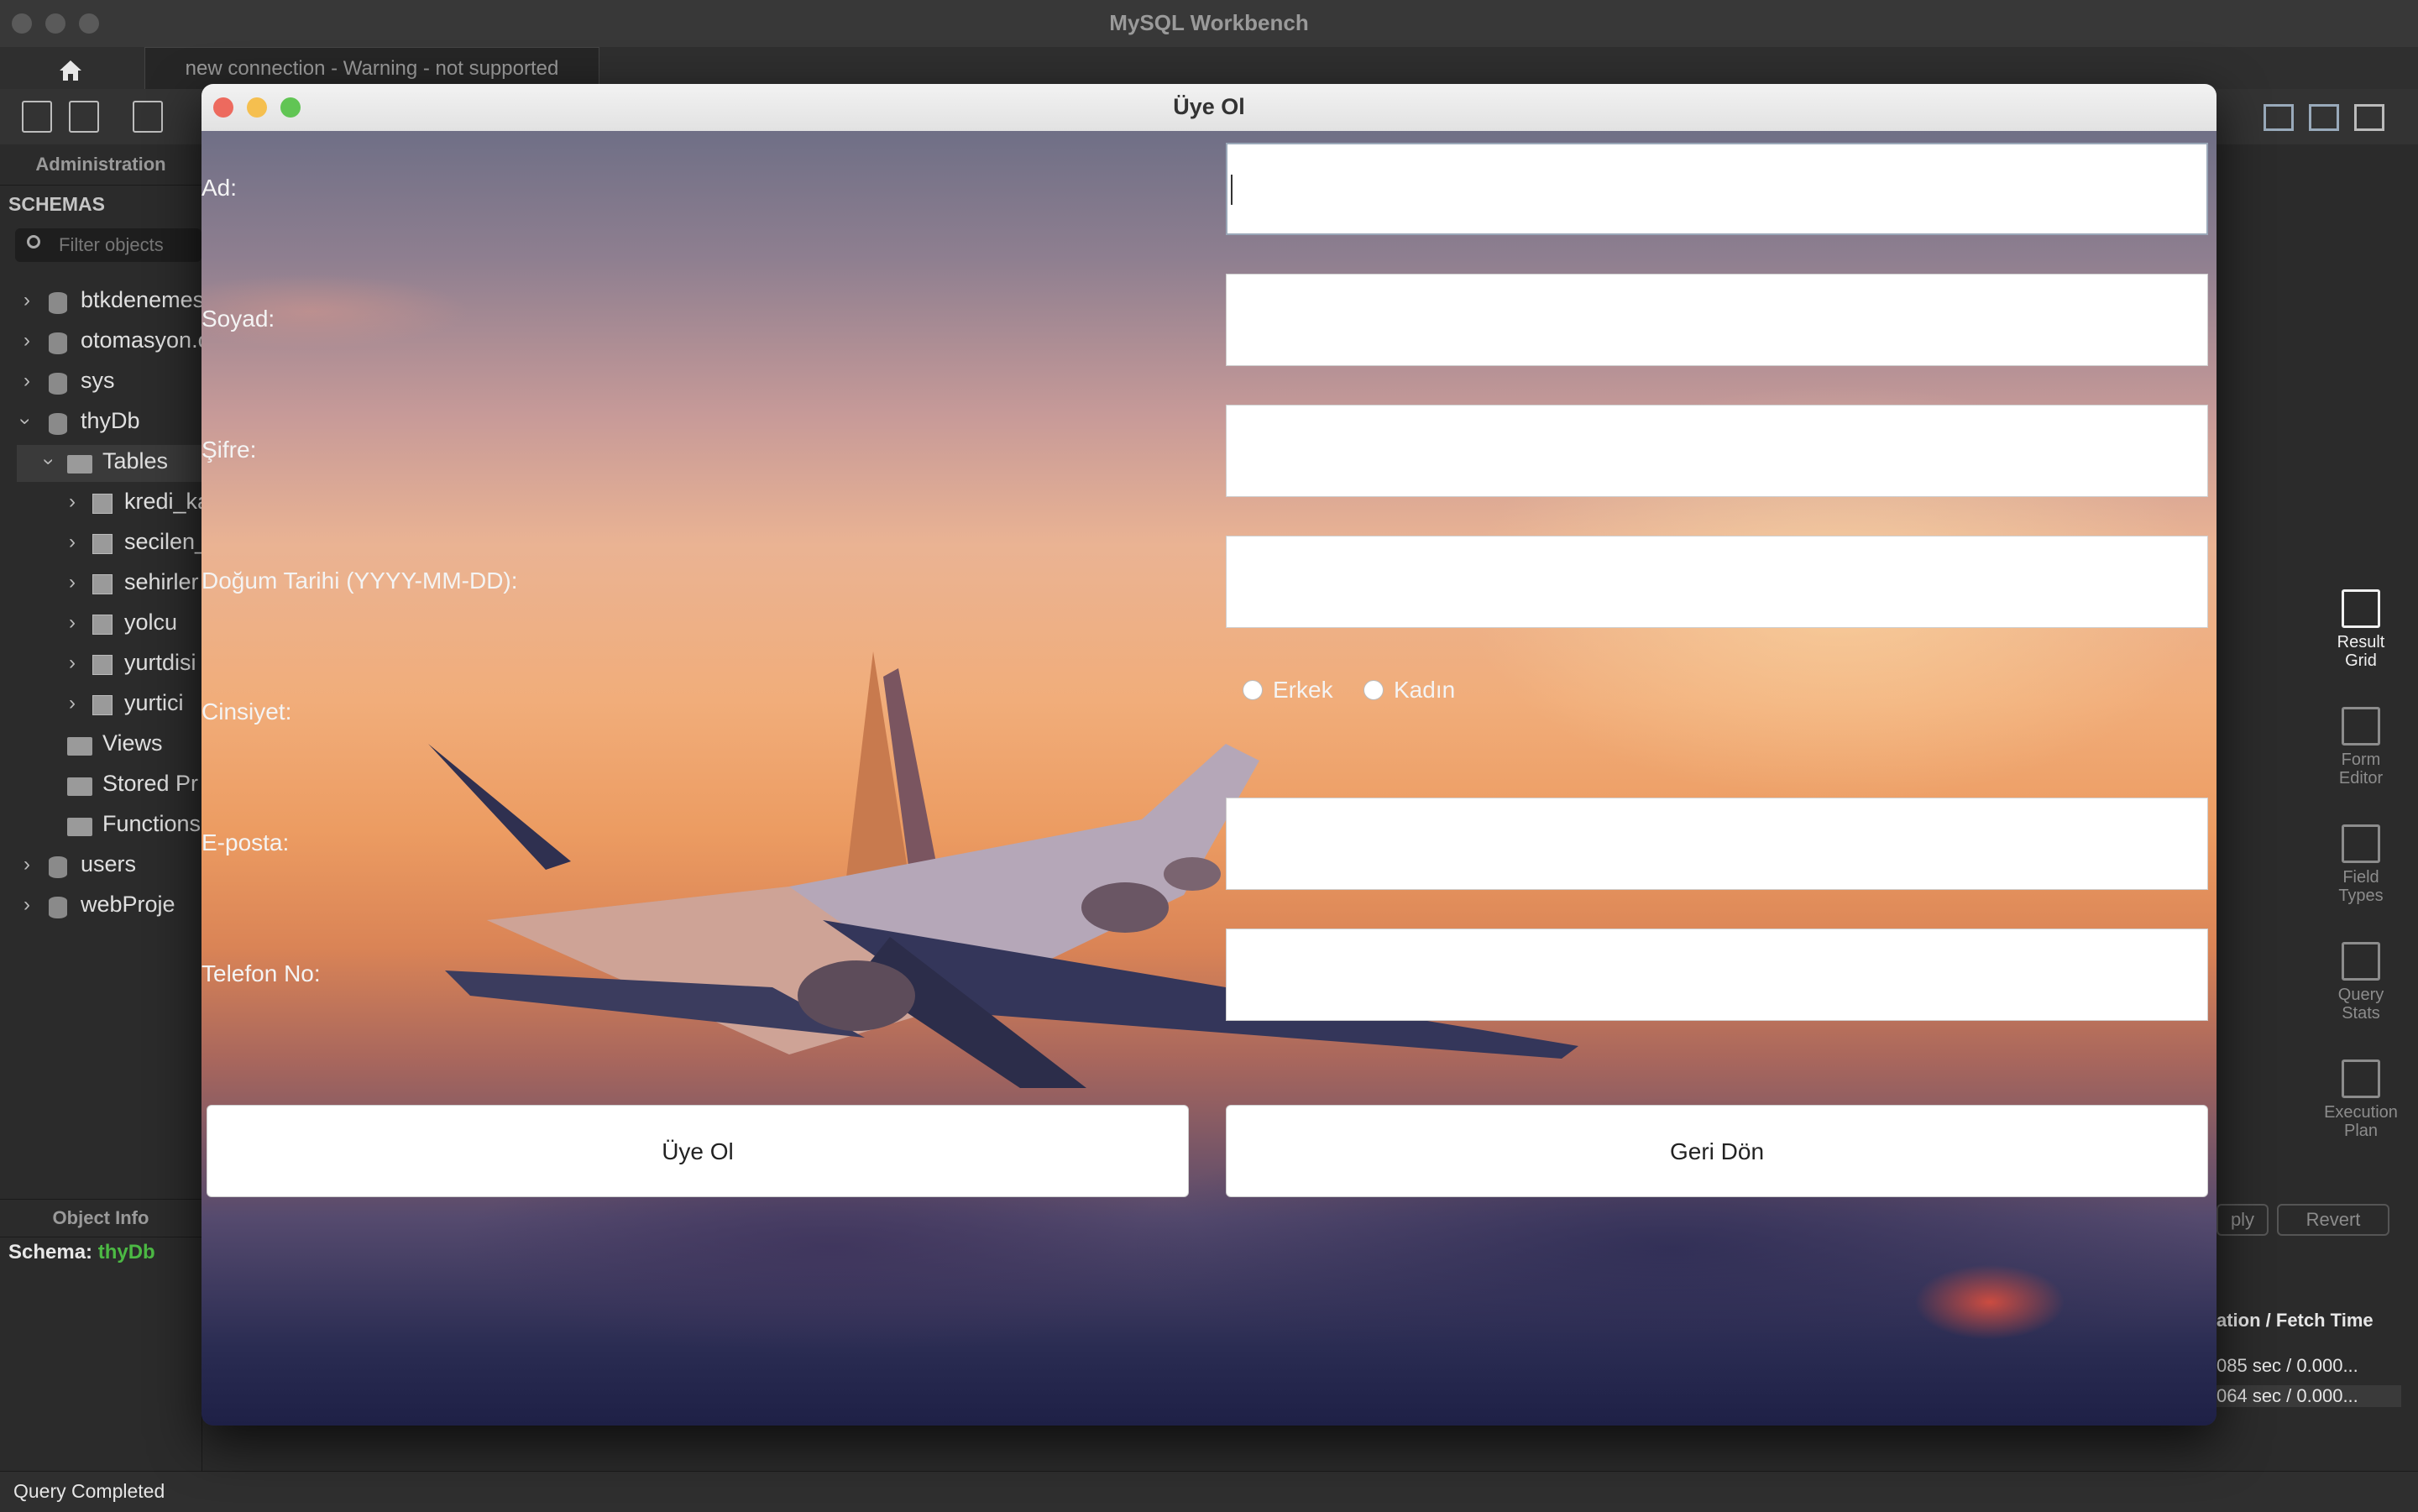 The height and width of the screenshot is (1512, 2418). Describe the element at coordinates (135, 461) in the screenshot. I see `tree-tables-folder: Tables` at that location.